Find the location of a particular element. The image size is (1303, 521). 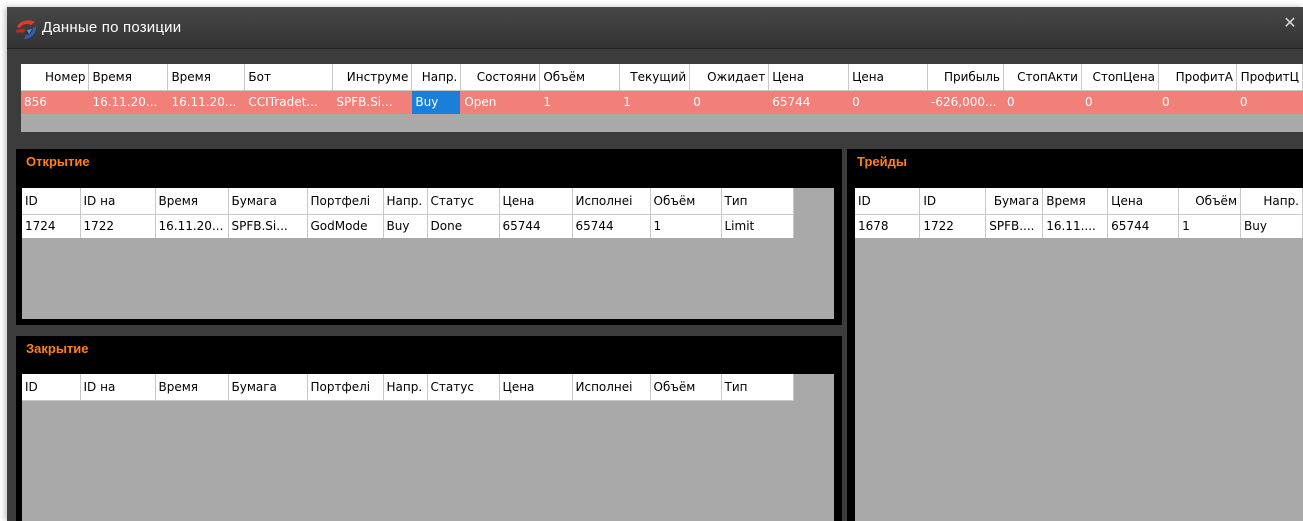

cell-stop-activation: 0 is located at coordinates (1042, 102).